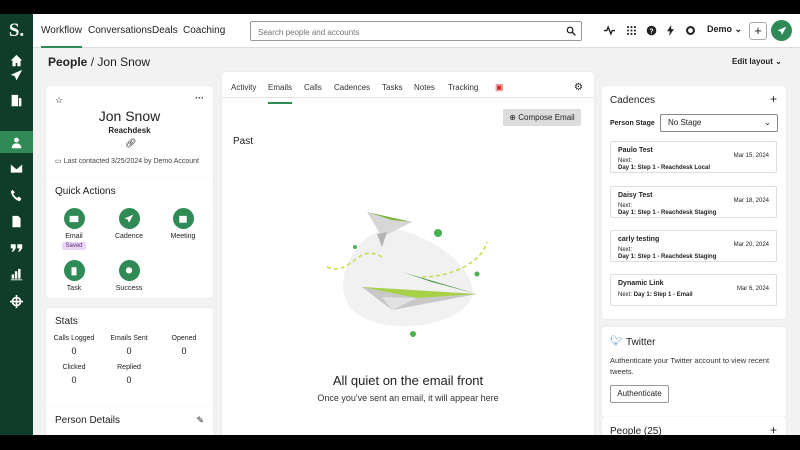 This screenshot has height=450, width=800. What do you see at coordinates (401, 32) in the screenshot?
I see `search-input` at bounding box center [401, 32].